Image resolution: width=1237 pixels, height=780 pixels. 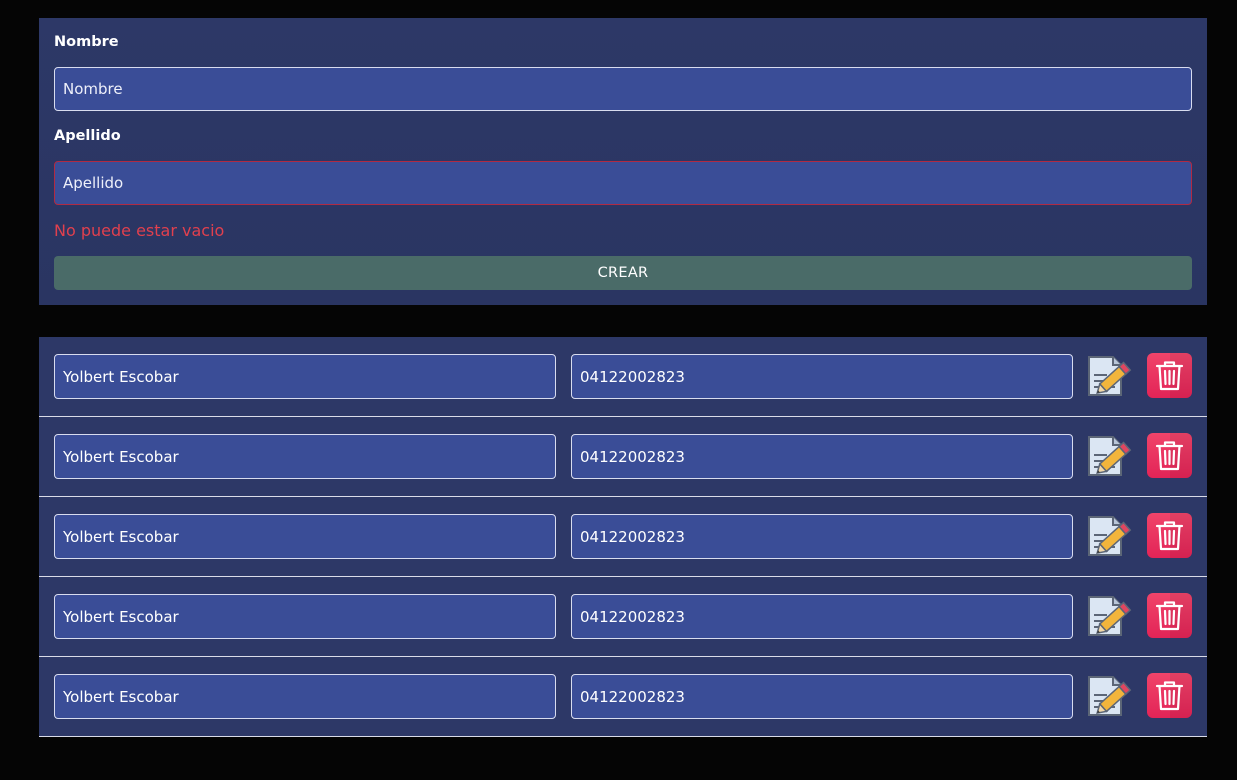 What do you see at coordinates (87, 136) in the screenshot?
I see `apellido-label: Apellido` at bounding box center [87, 136].